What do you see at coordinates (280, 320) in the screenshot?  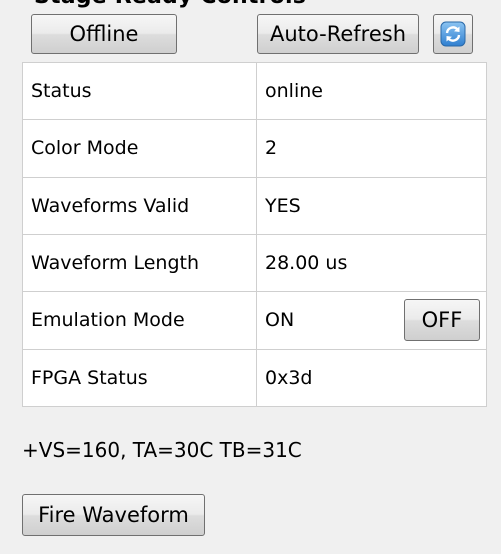 I see `row-value: ON` at bounding box center [280, 320].